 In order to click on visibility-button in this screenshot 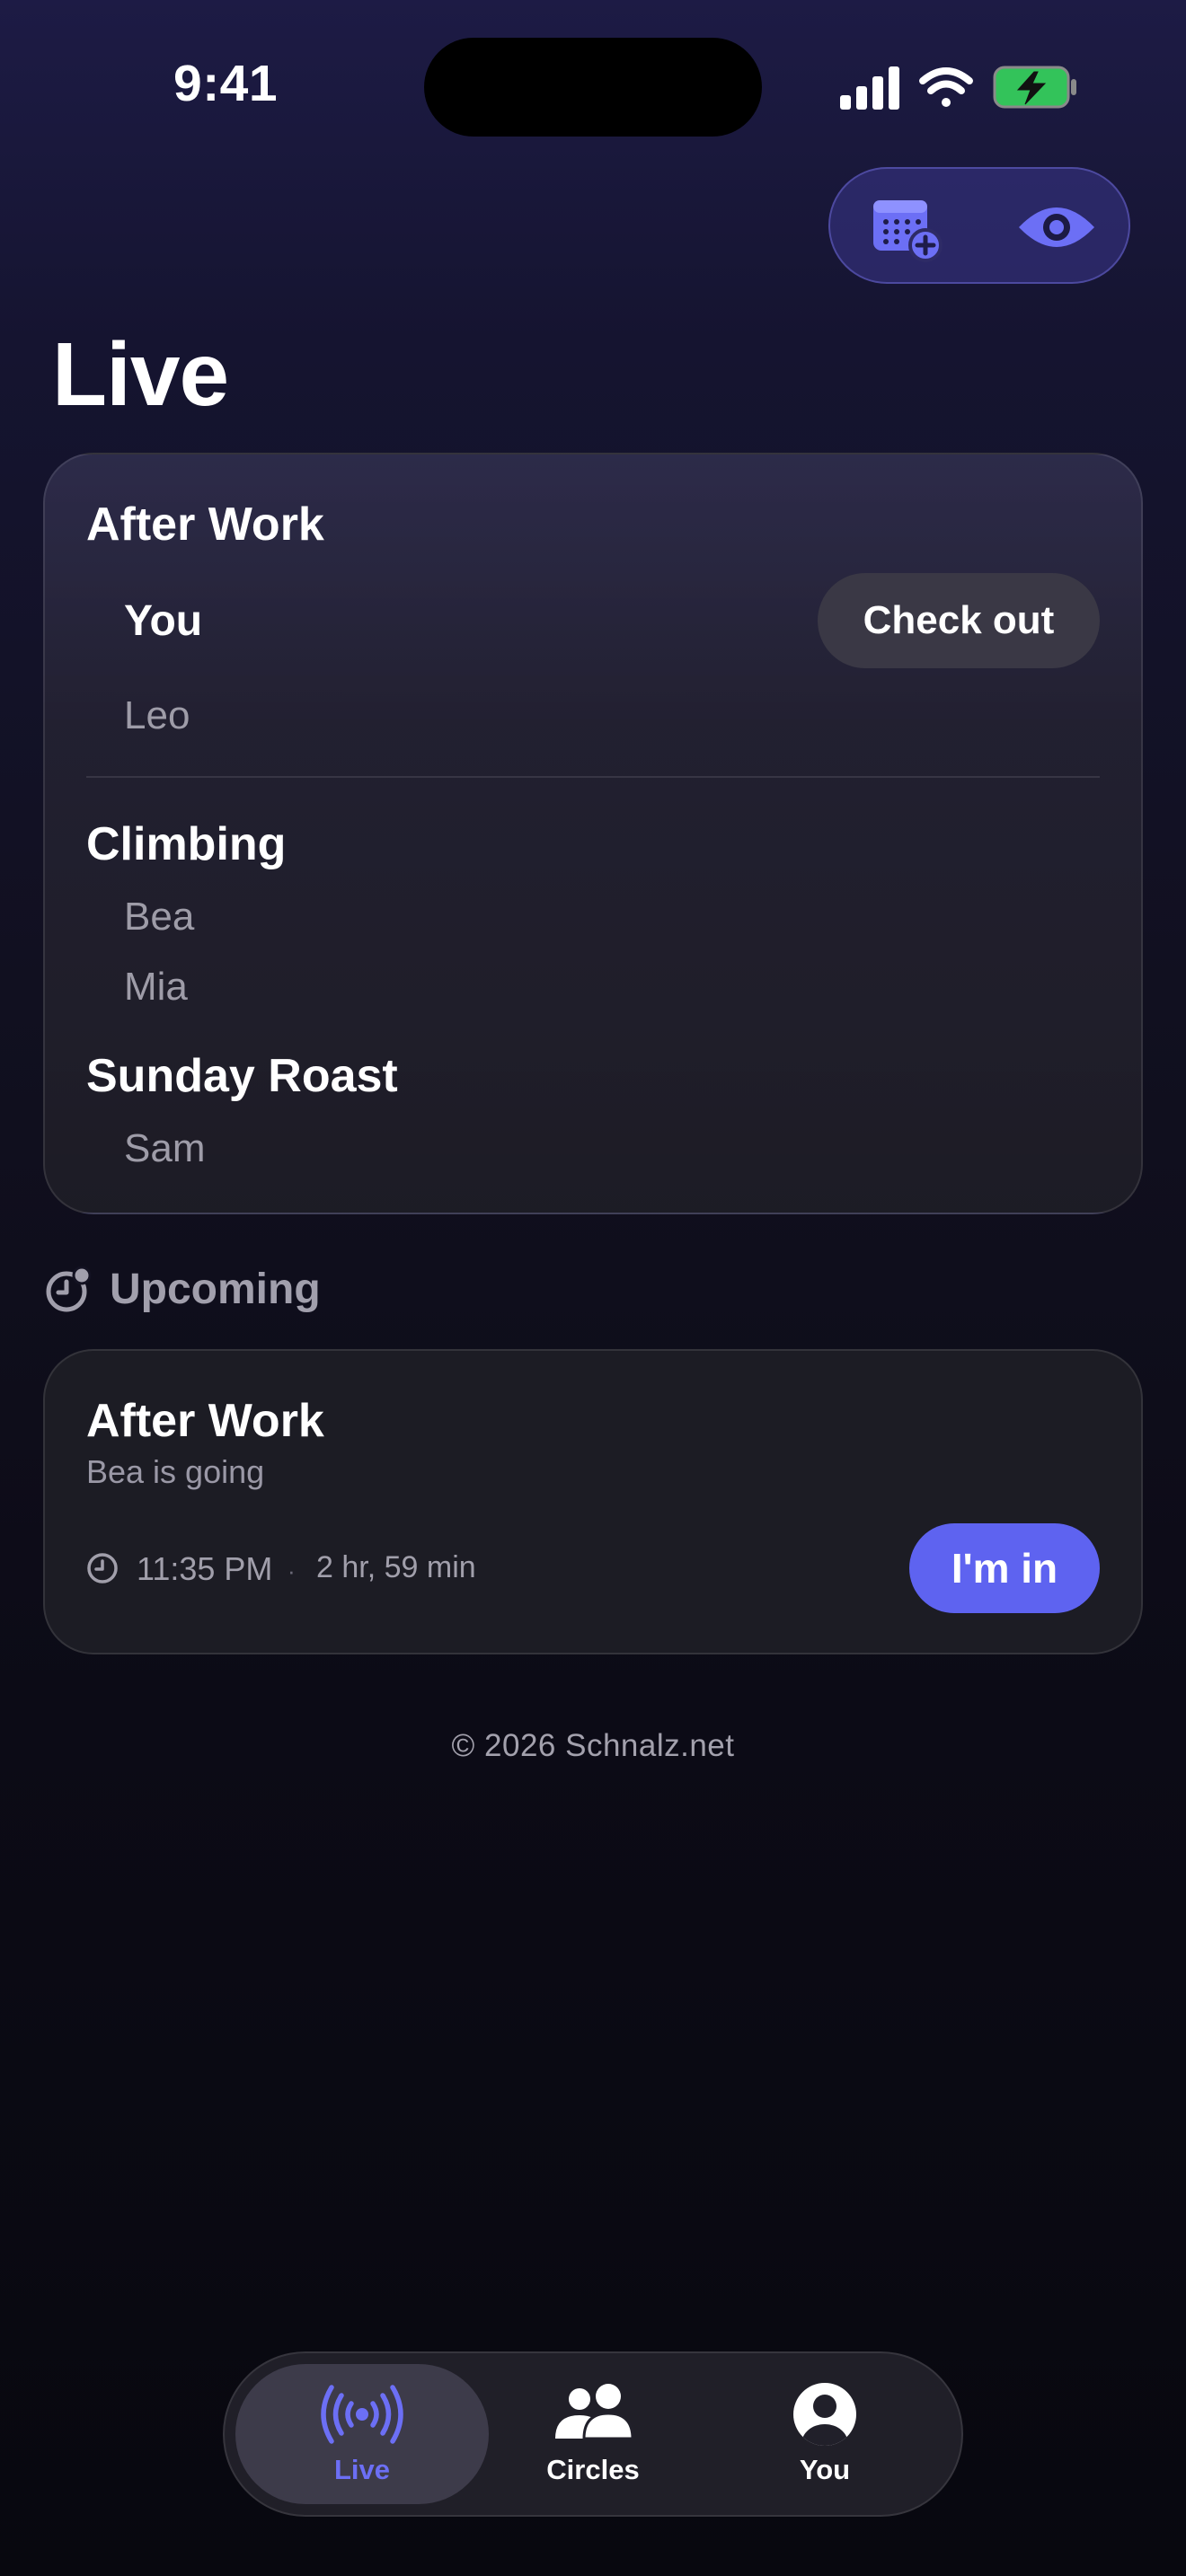, I will do `click(1057, 227)`.